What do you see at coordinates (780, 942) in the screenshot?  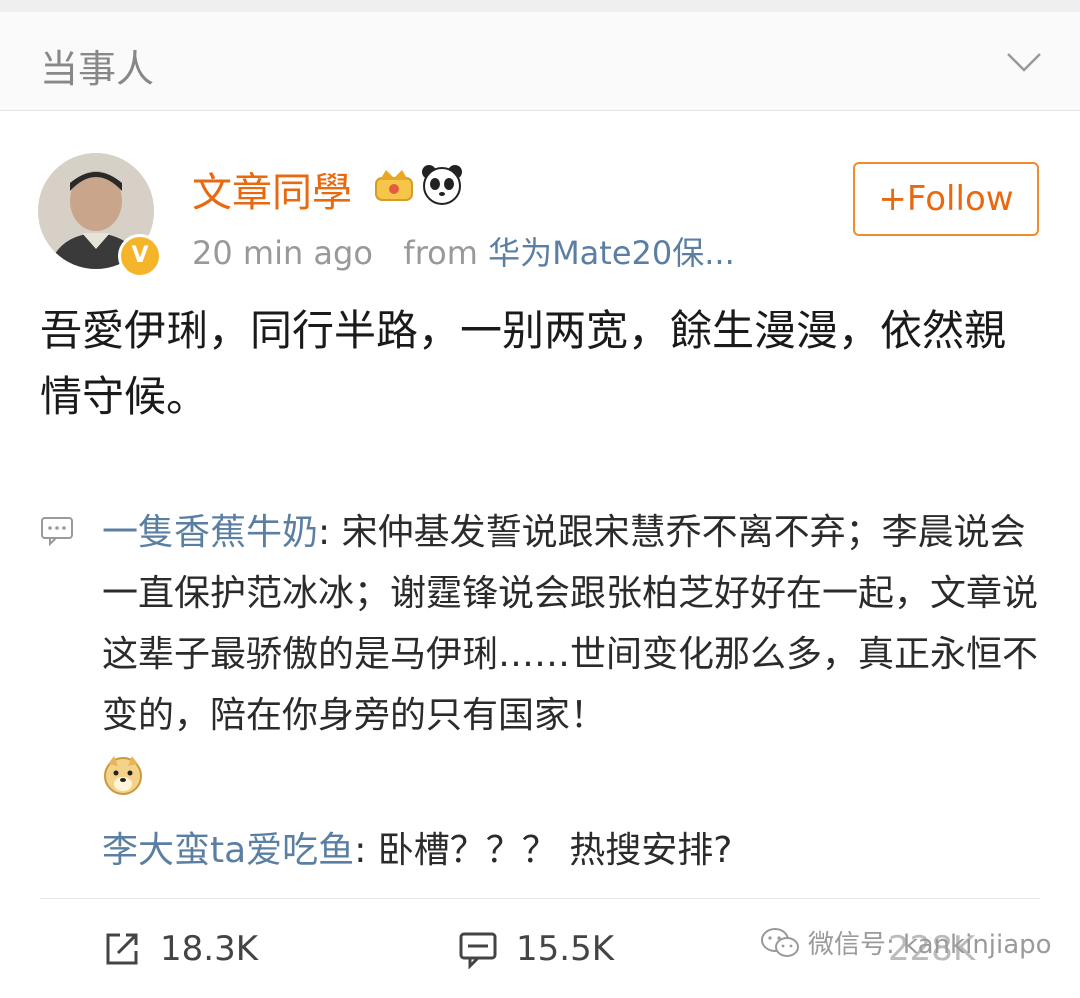 I see `wechat-icon` at bounding box center [780, 942].